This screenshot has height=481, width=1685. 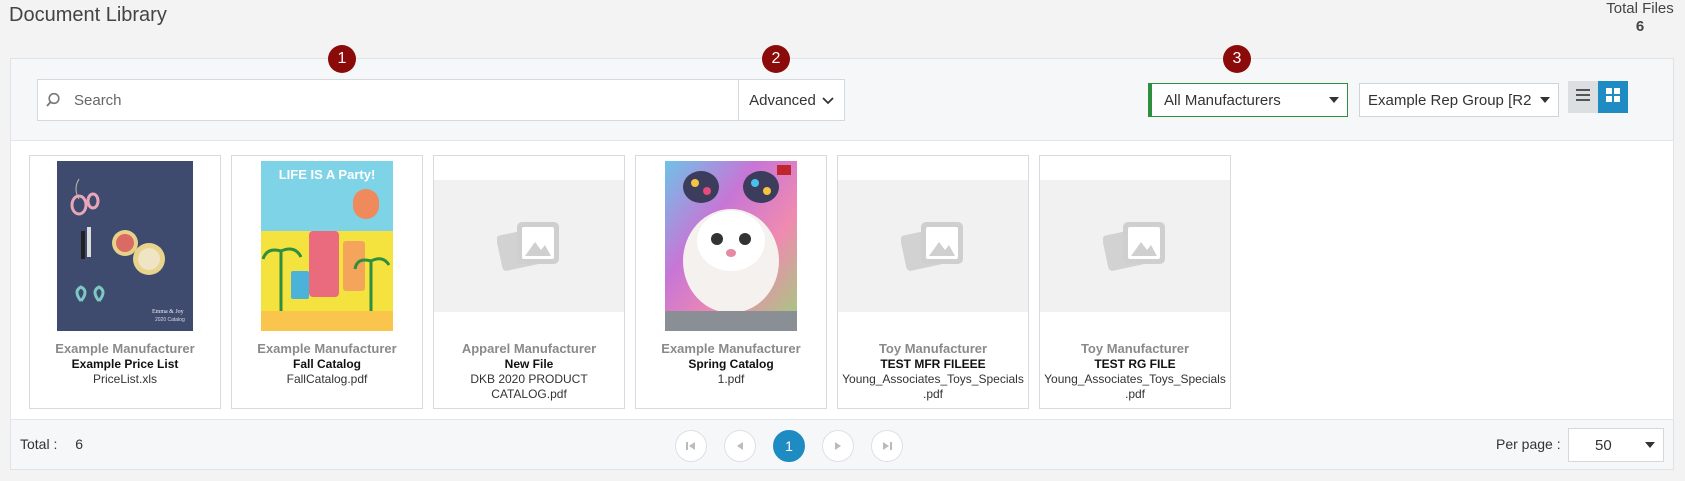 I want to click on page-button-current: 1, so click(x=789, y=446).